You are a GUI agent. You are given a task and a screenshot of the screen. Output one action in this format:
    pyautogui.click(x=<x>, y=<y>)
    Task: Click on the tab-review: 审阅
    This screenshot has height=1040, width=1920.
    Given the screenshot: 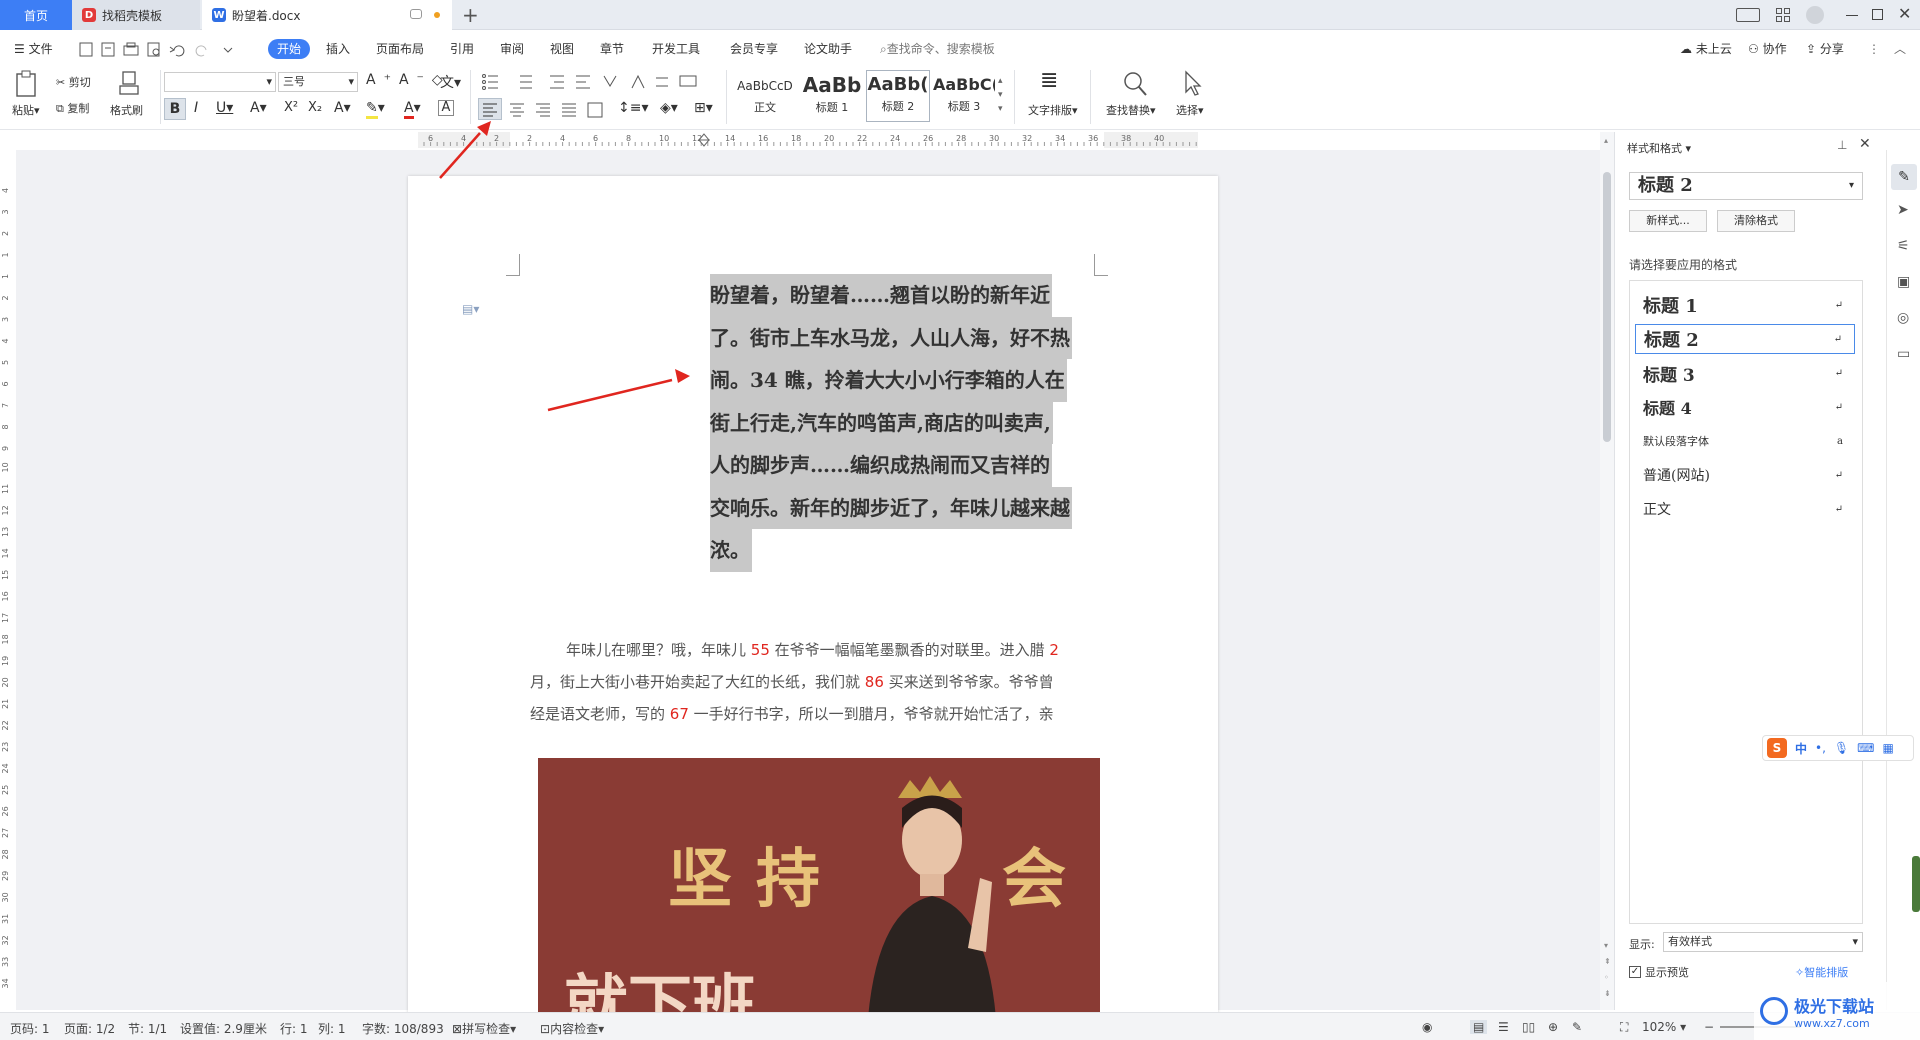 What is the action you would take?
    pyautogui.click(x=512, y=49)
    